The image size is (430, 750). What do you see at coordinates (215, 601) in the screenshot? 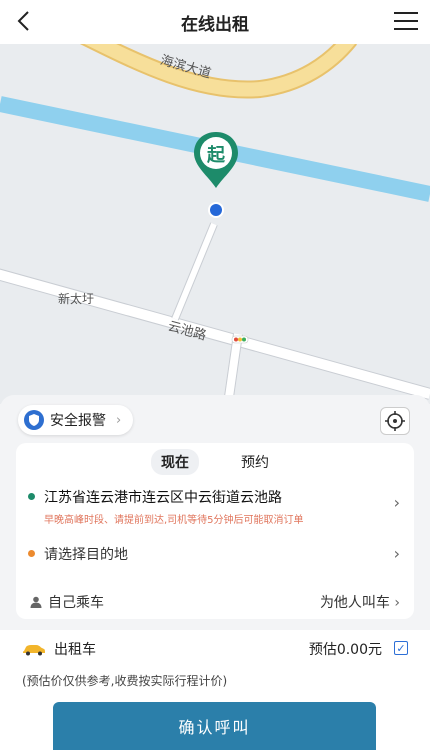
I see `rider-row: 自己乘车 为他人叫车 ›` at bounding box center [215, 601].